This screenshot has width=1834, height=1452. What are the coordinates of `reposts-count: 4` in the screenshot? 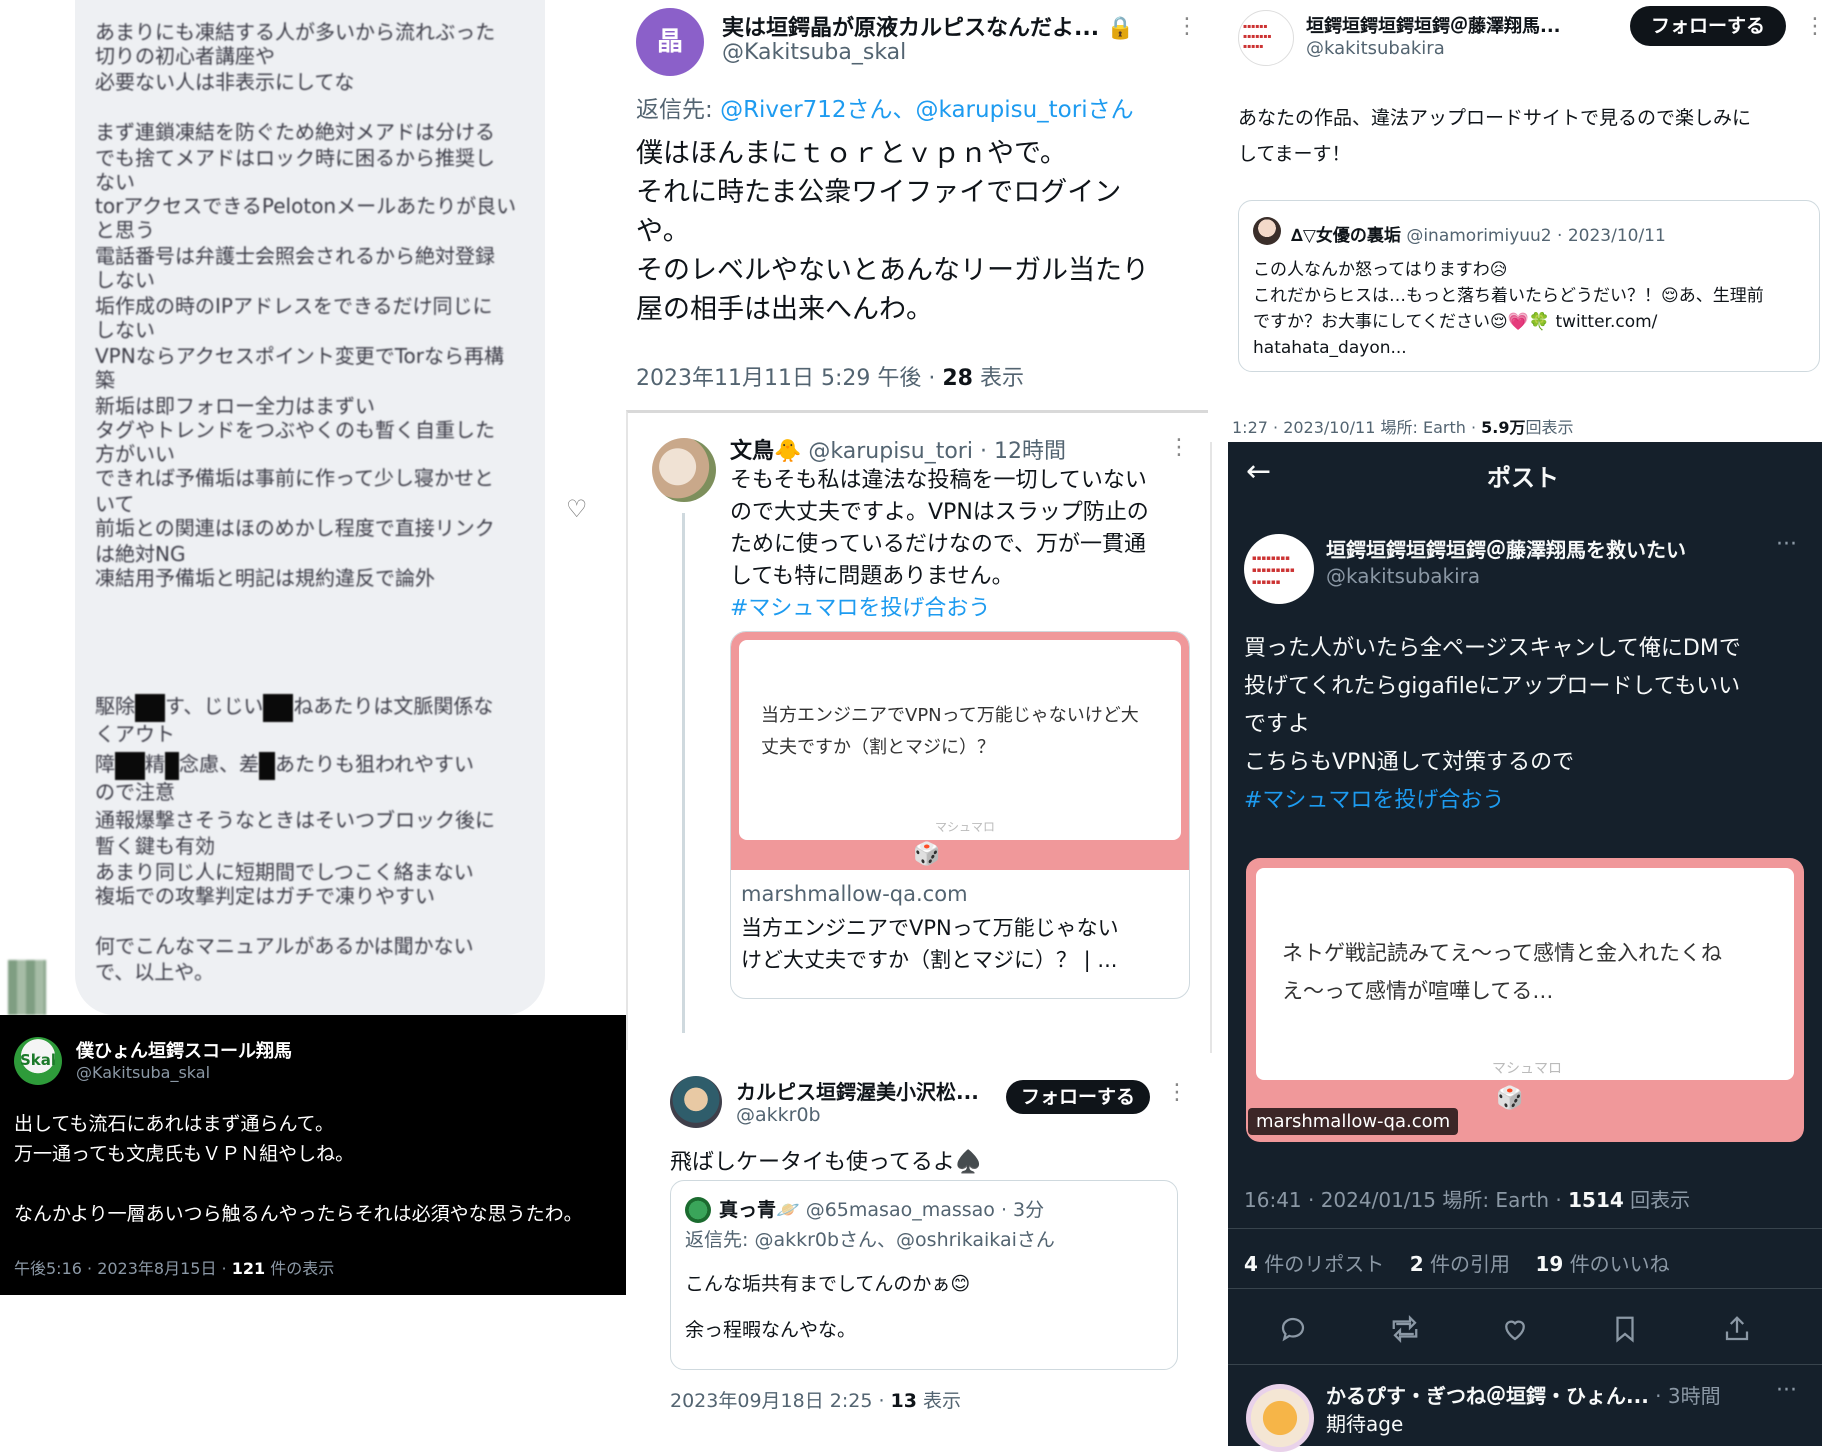 It's located at (1251, 1264).